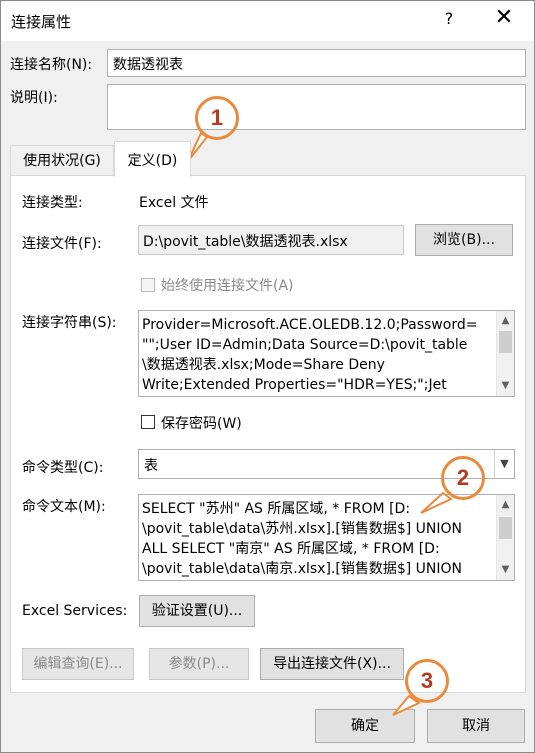 This screenshot has width=535, height=753. What do you see at coordinates (436, 502) in the screenshot?
I see `callout-pointer` at bounding box center [436, 502].